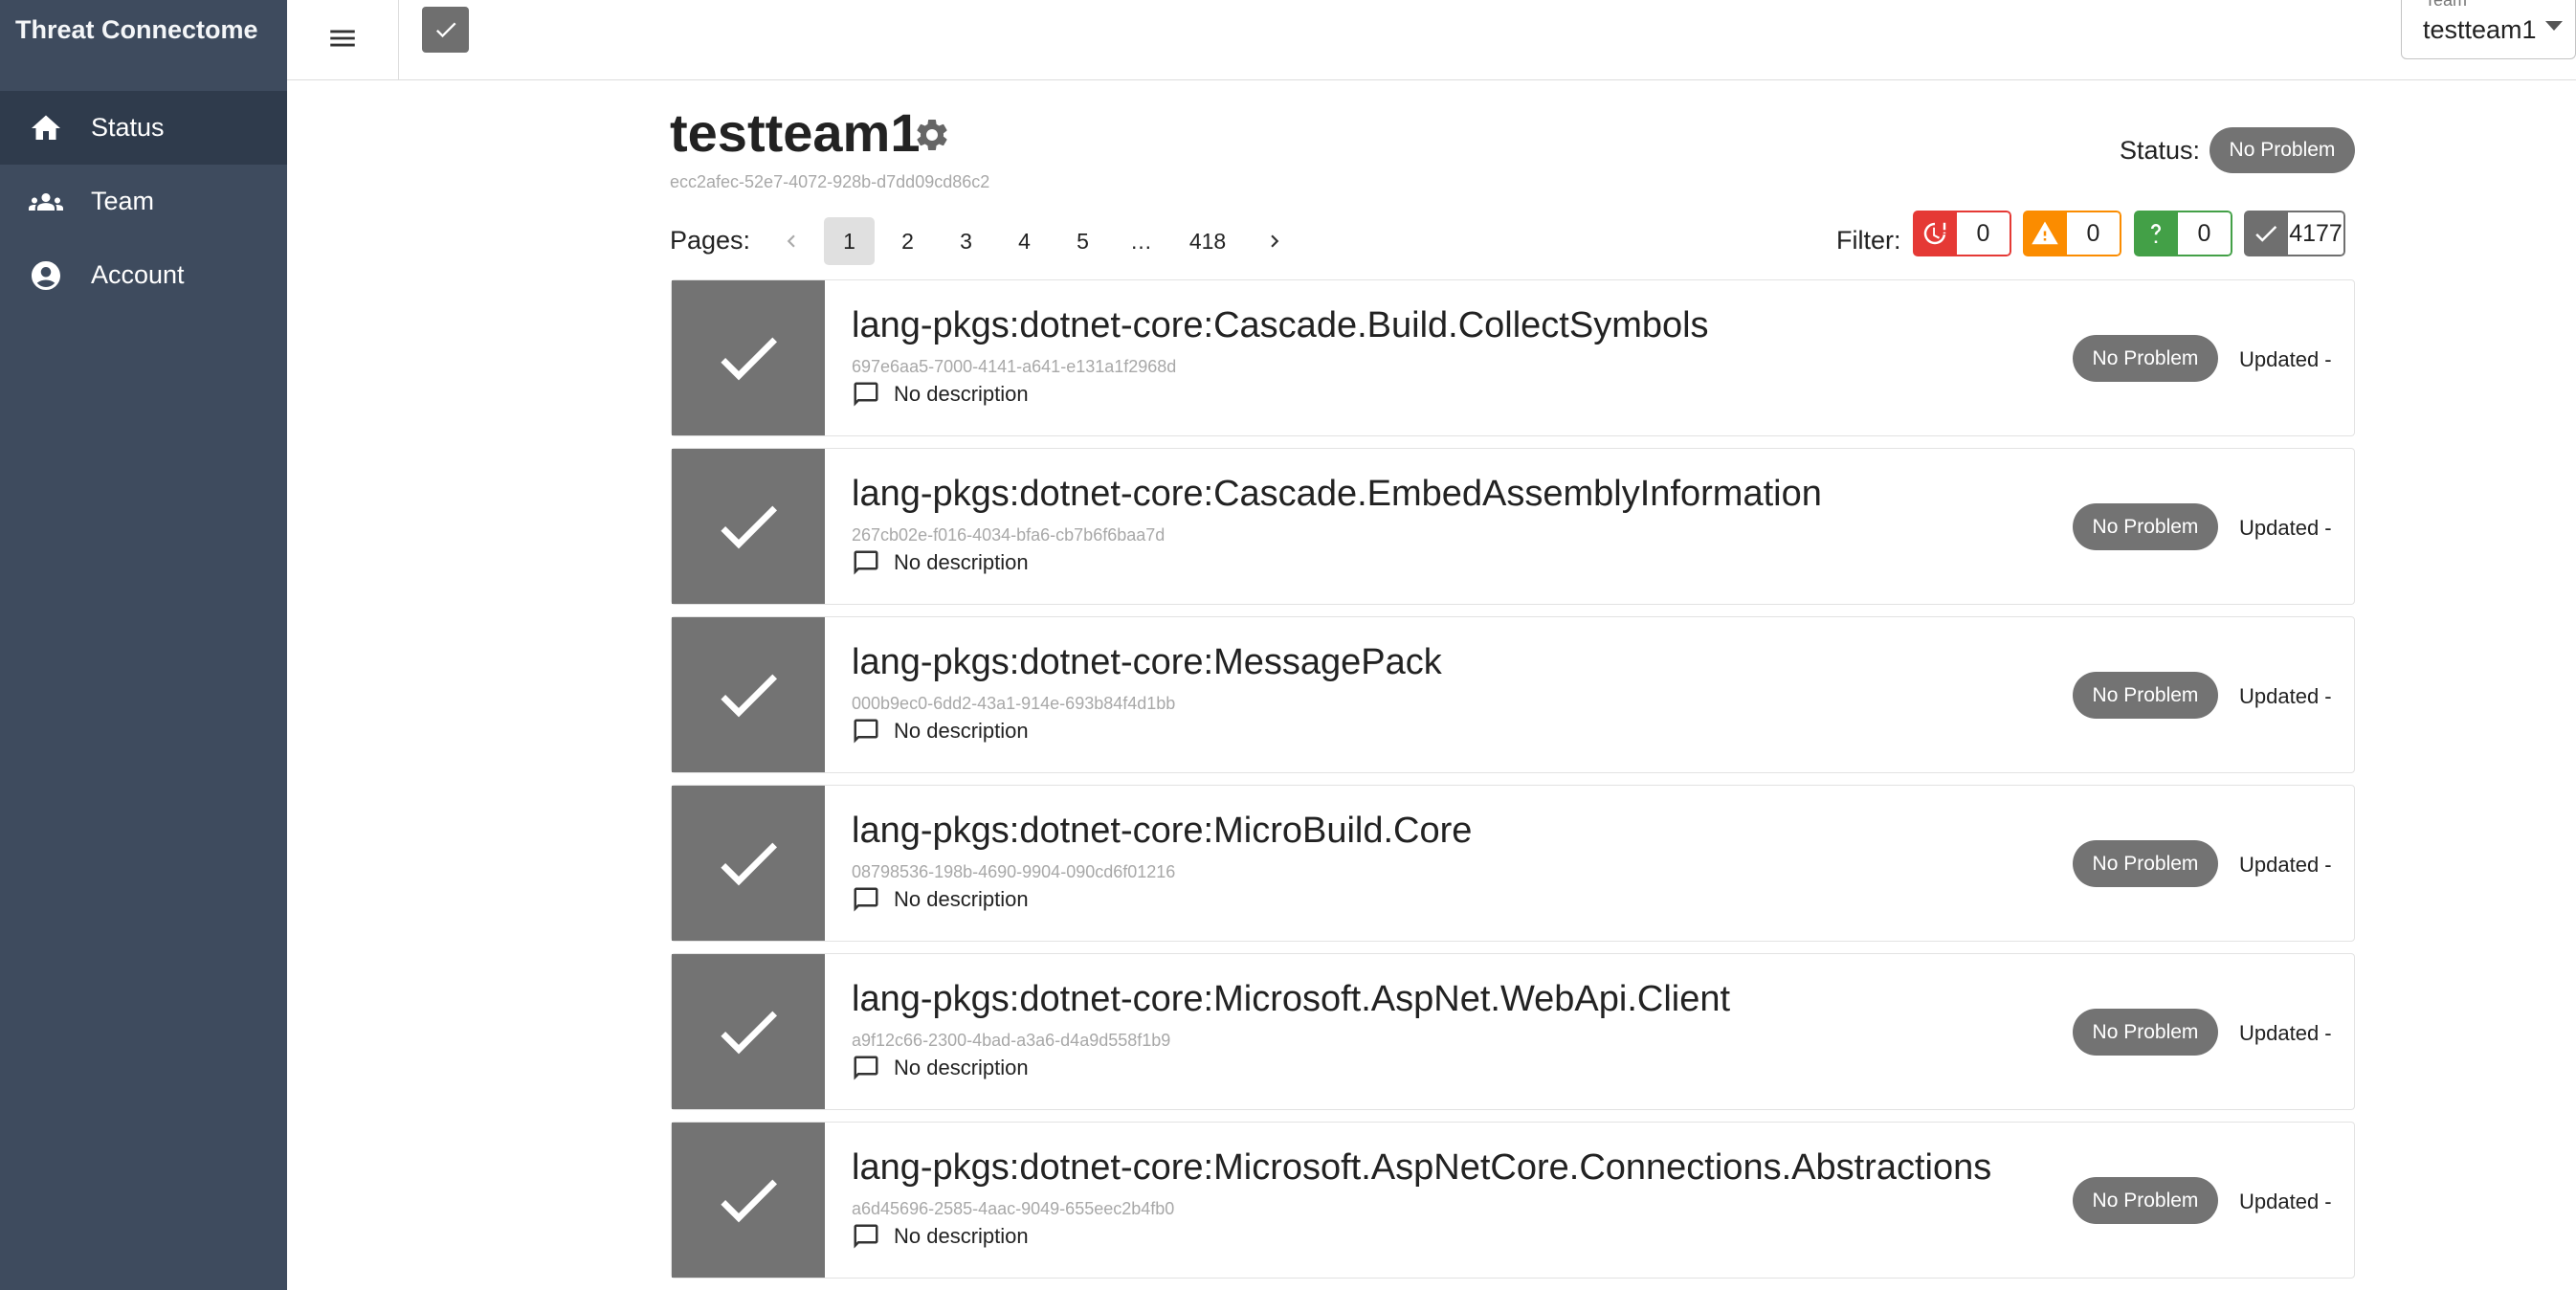 The image size is (2576, 1290). What do you see at coordinates (1082, 241) in the screenshot?
I see `page-button-5: 5` at bounding box center [1082, 241].